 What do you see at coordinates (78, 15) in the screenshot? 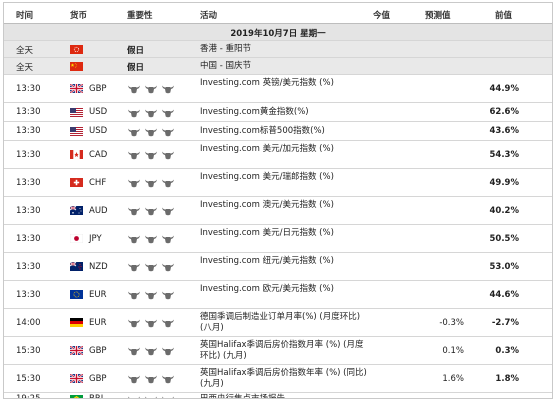
I see `header-currency: 货币` at bounding box center [78, 15].